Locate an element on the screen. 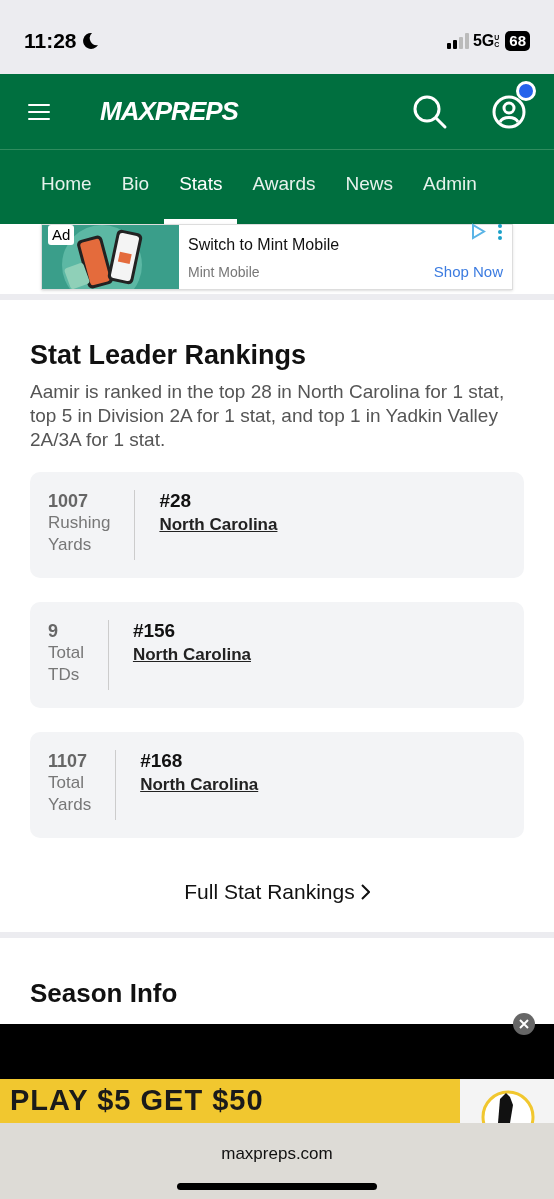 This screenshot has width=554, height=1199. profile-icon is located at coordinates (509, 111).